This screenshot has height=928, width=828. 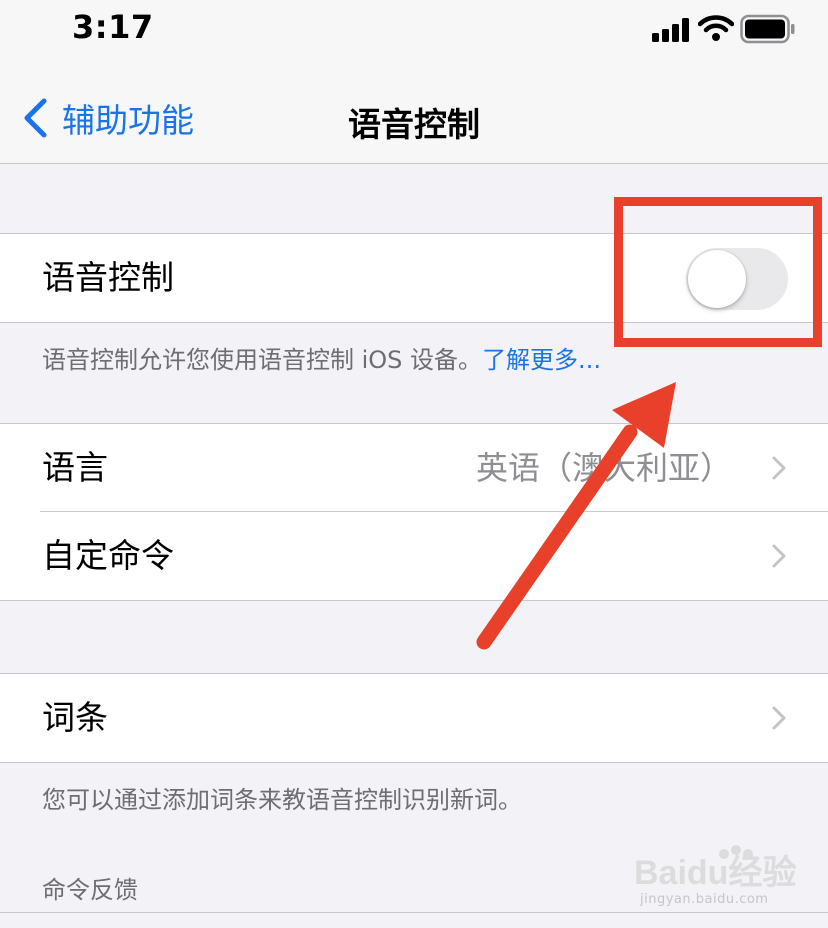 I want to click on settings-row-custom-commands: 自定命令, so click(x=414, y=556).